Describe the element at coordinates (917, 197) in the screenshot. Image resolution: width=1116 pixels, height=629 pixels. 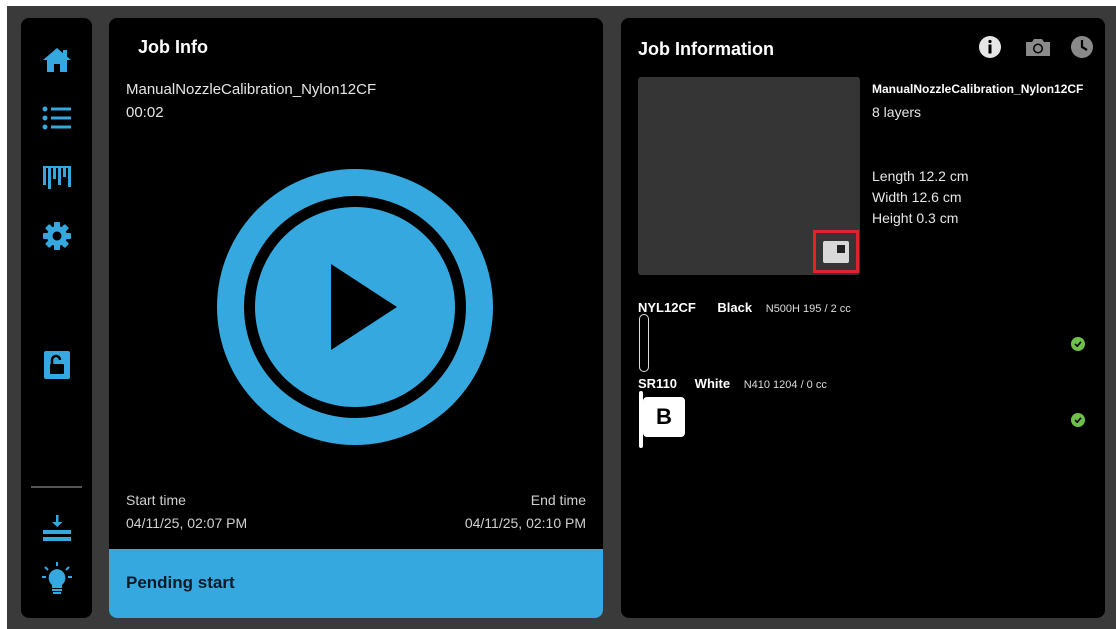
I see `model-width: Width 12.6 cm` at that location.